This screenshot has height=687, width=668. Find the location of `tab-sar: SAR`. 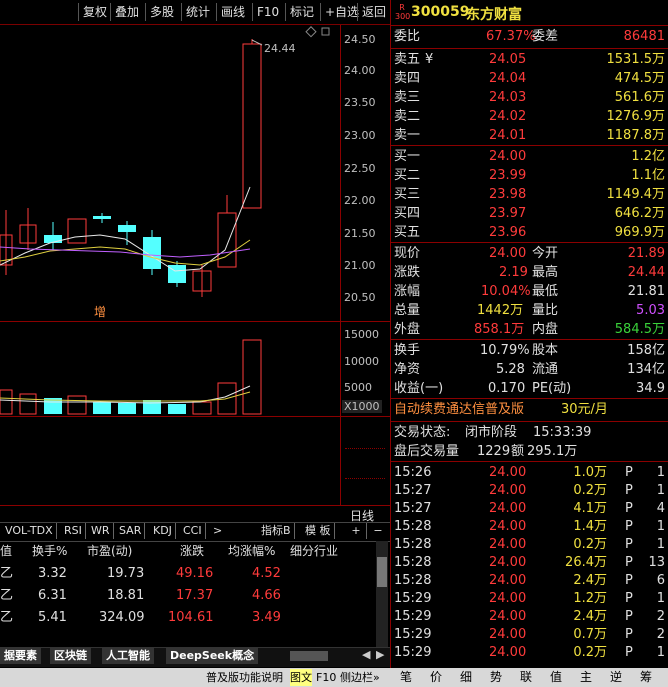

tab-sar: SAR is located at coordinates (131, 531).